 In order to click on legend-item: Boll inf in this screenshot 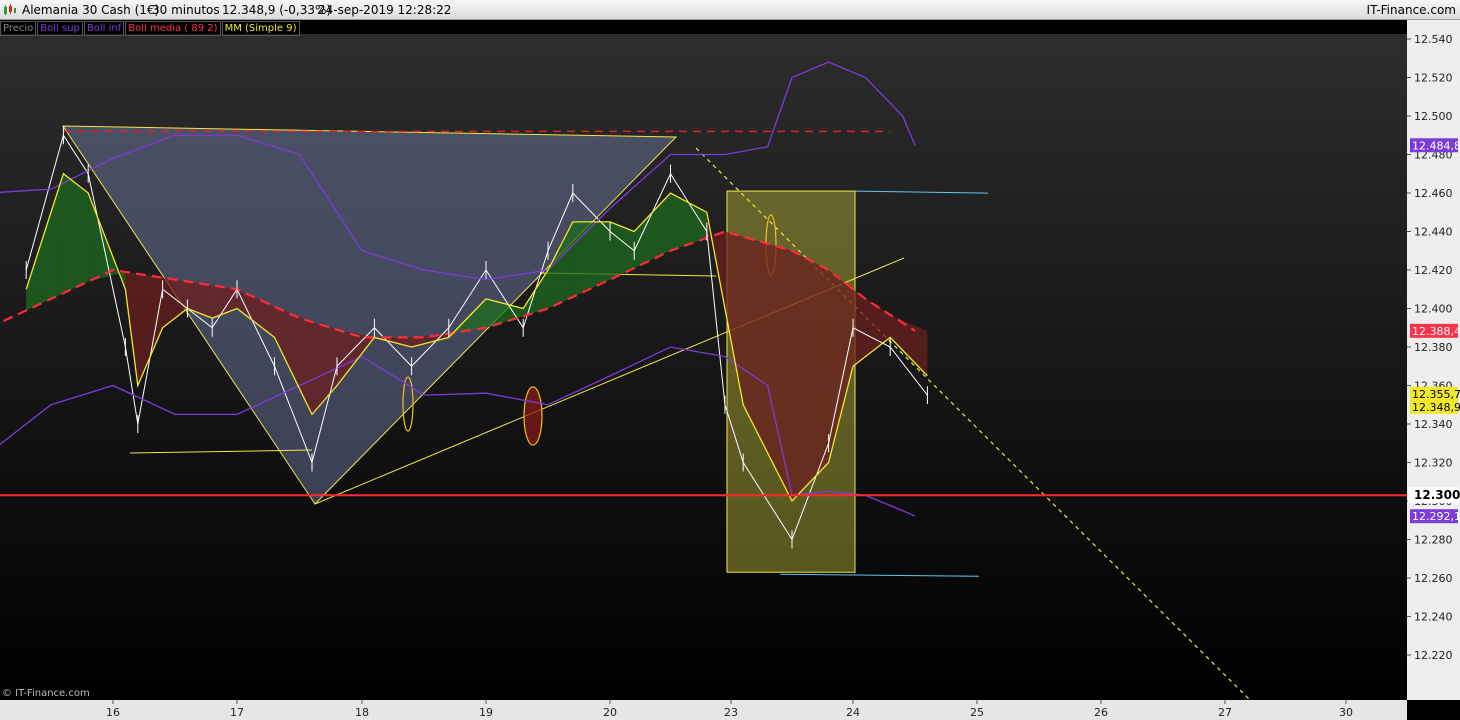, I will do `click(104, 28)`.